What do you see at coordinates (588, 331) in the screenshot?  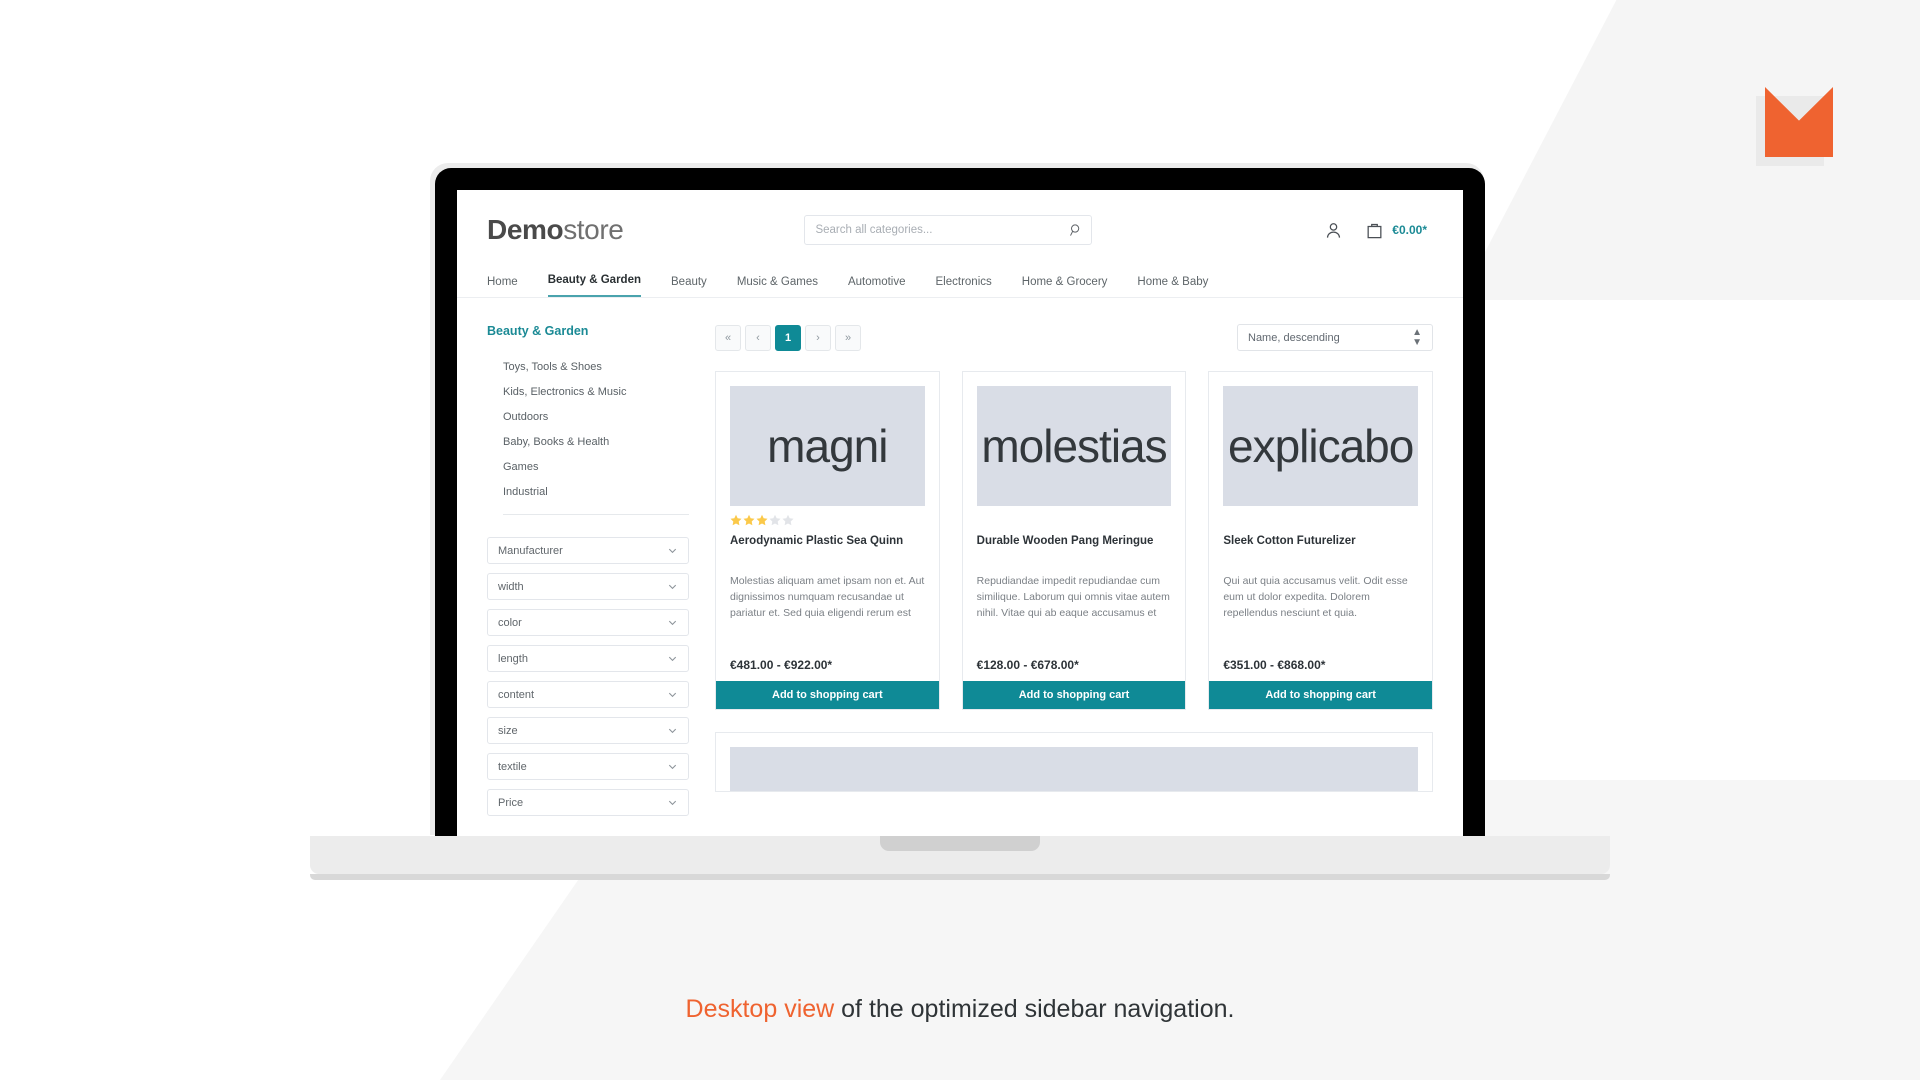 I see `sidebar-category-title: Beauty & Garden` at bounding box center [588, 331].